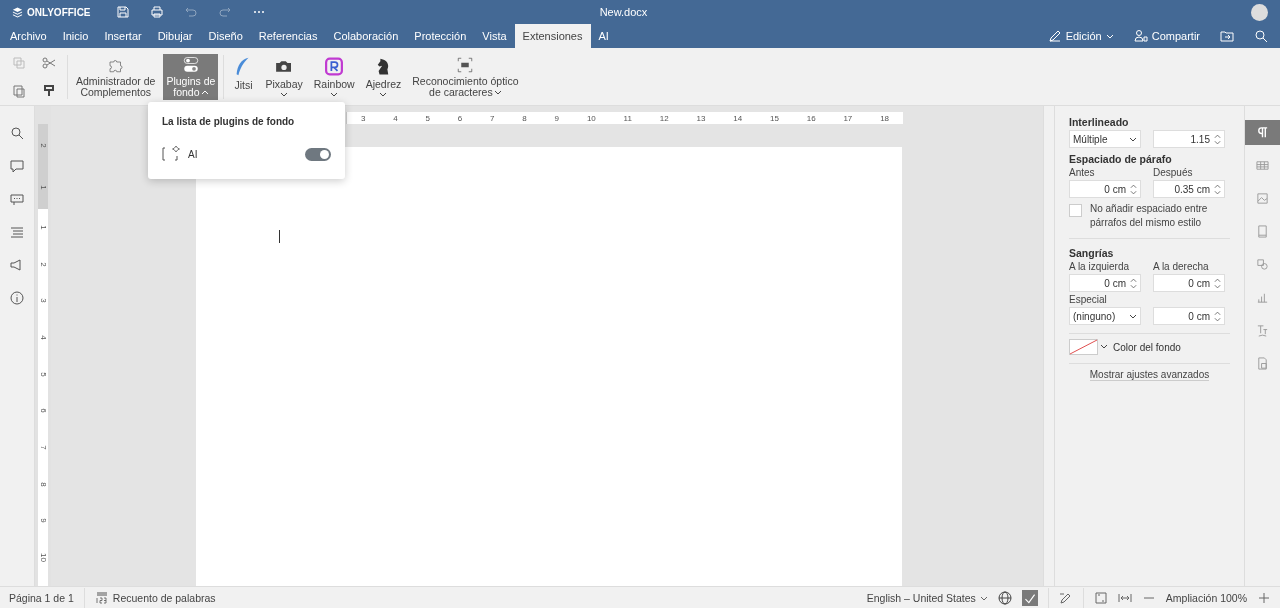 Image resolution: width=1280 pixels, height=608 pixels. I want to click on zoom-level: Ampliación 100%, so click(1206, 597).